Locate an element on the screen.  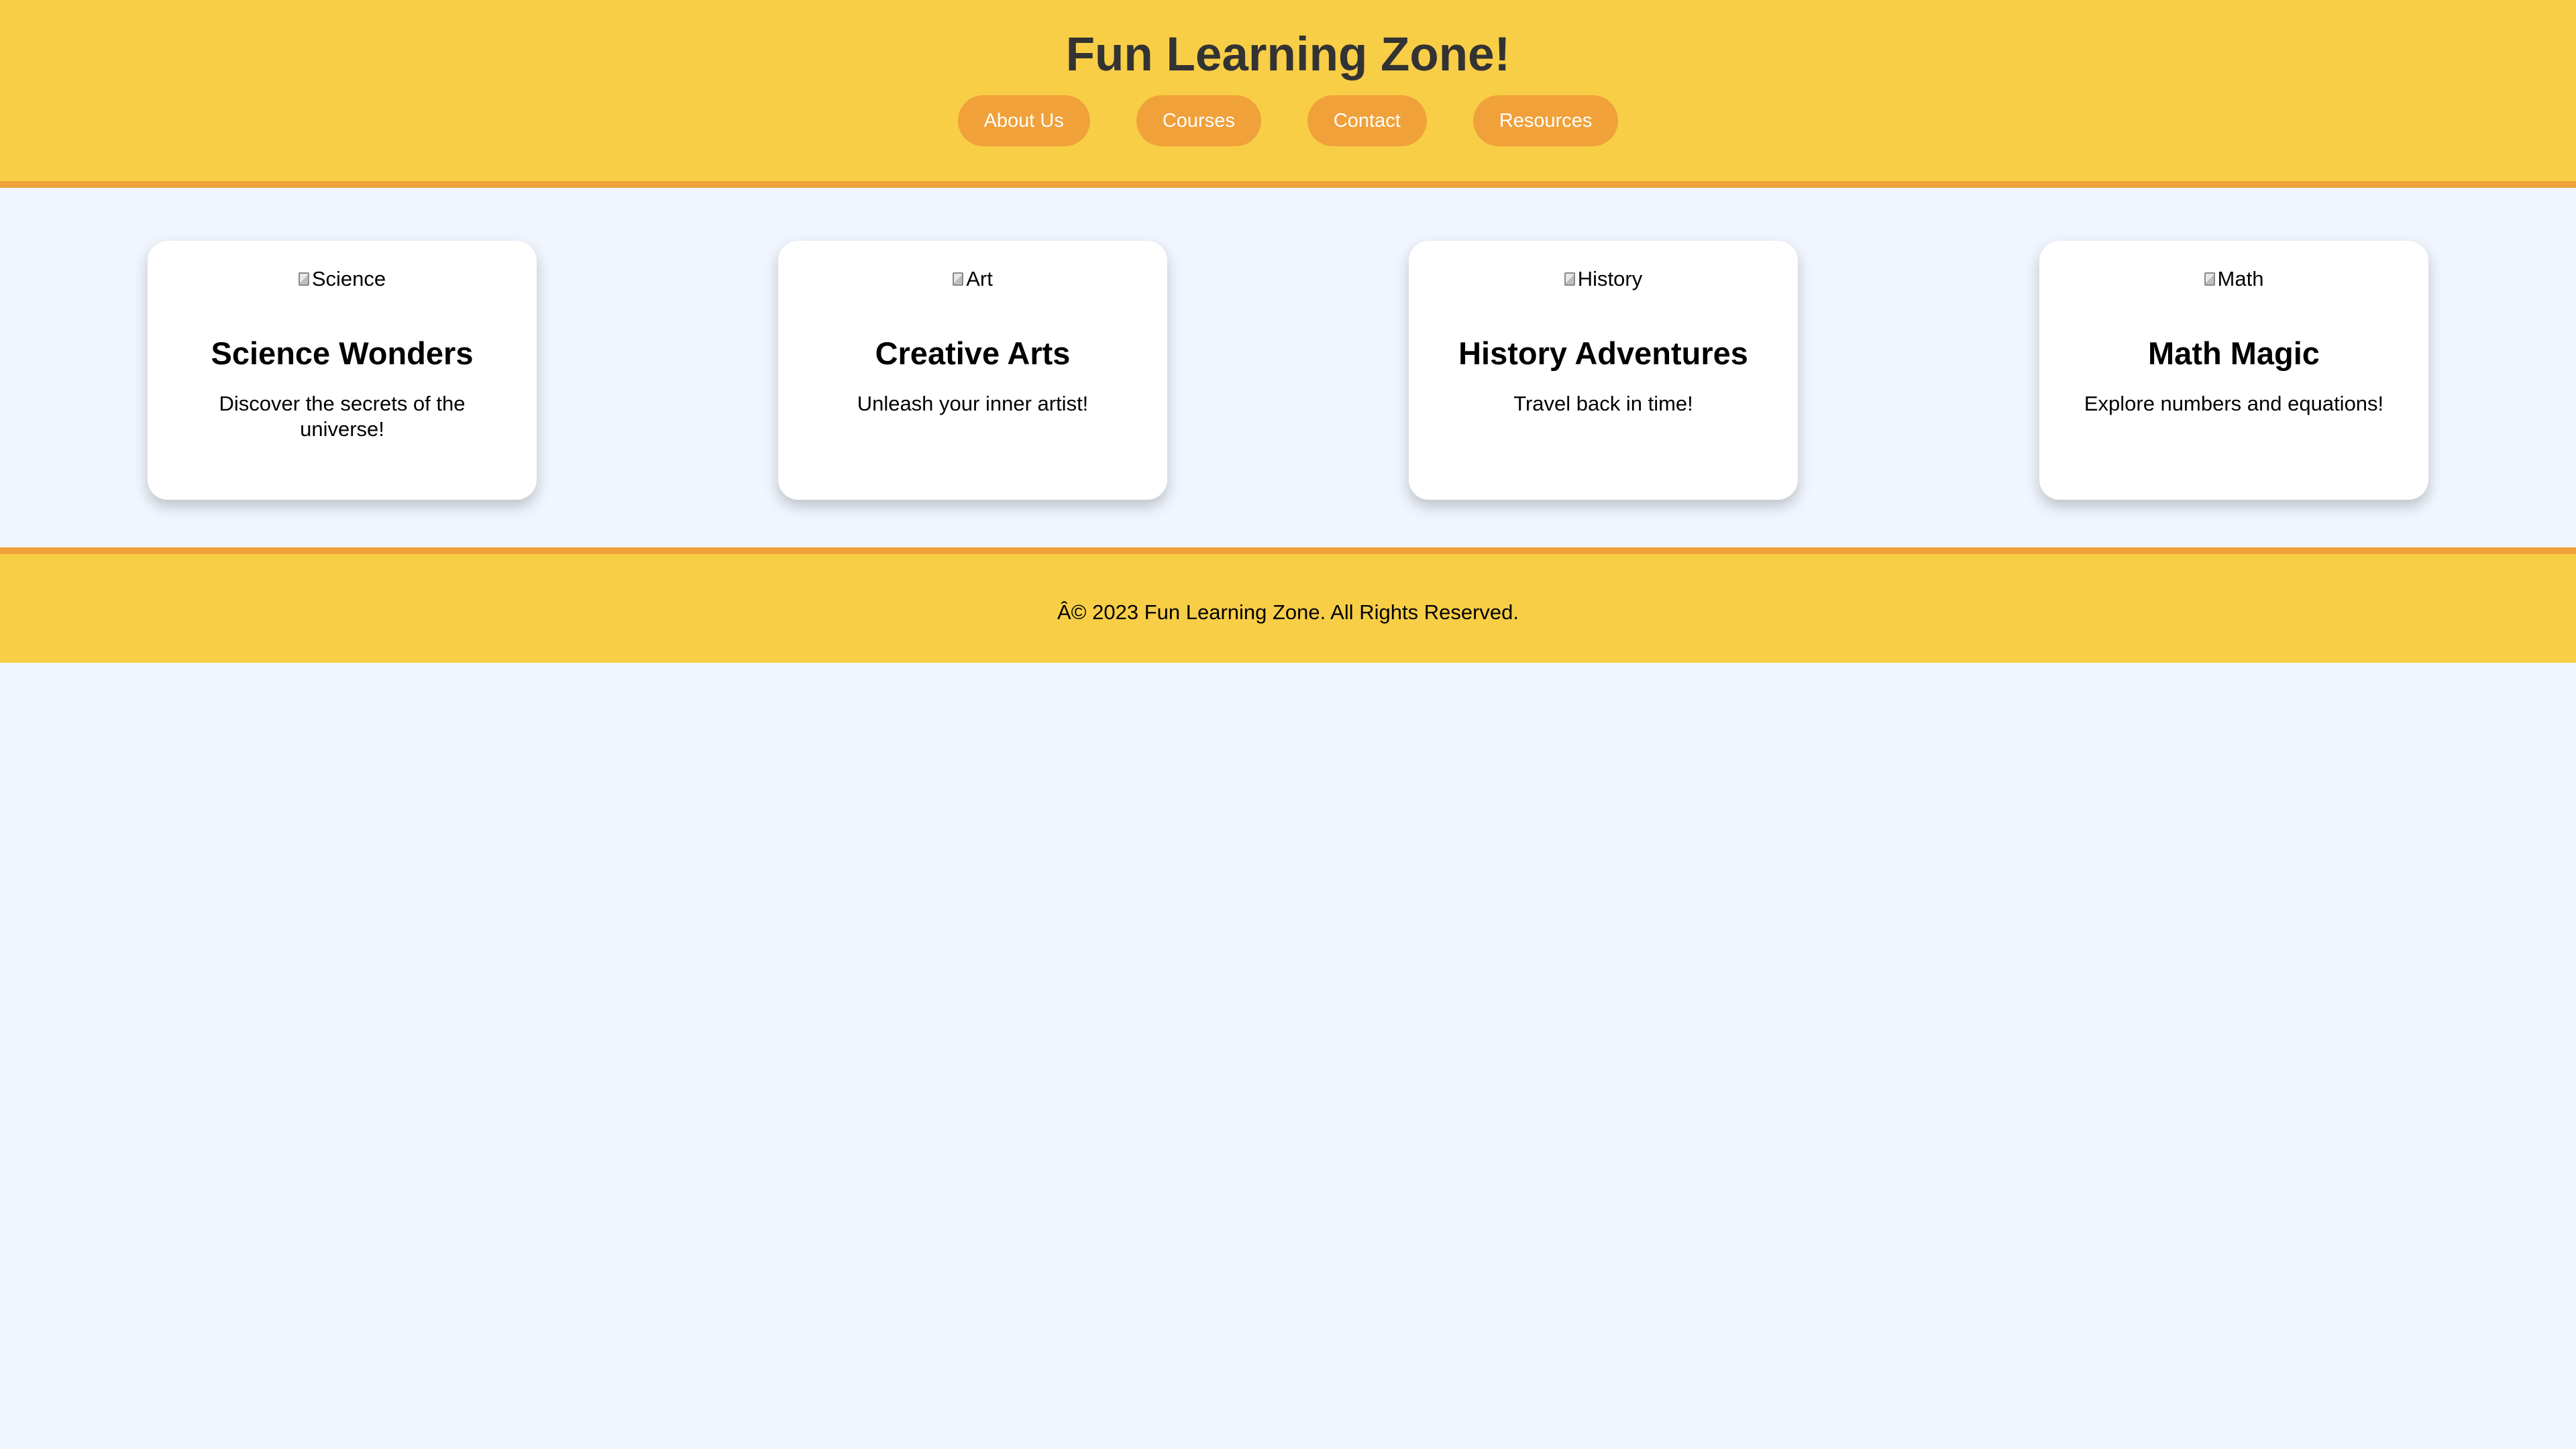
card-title: Science Wonders is located at coordinates (342, 353).